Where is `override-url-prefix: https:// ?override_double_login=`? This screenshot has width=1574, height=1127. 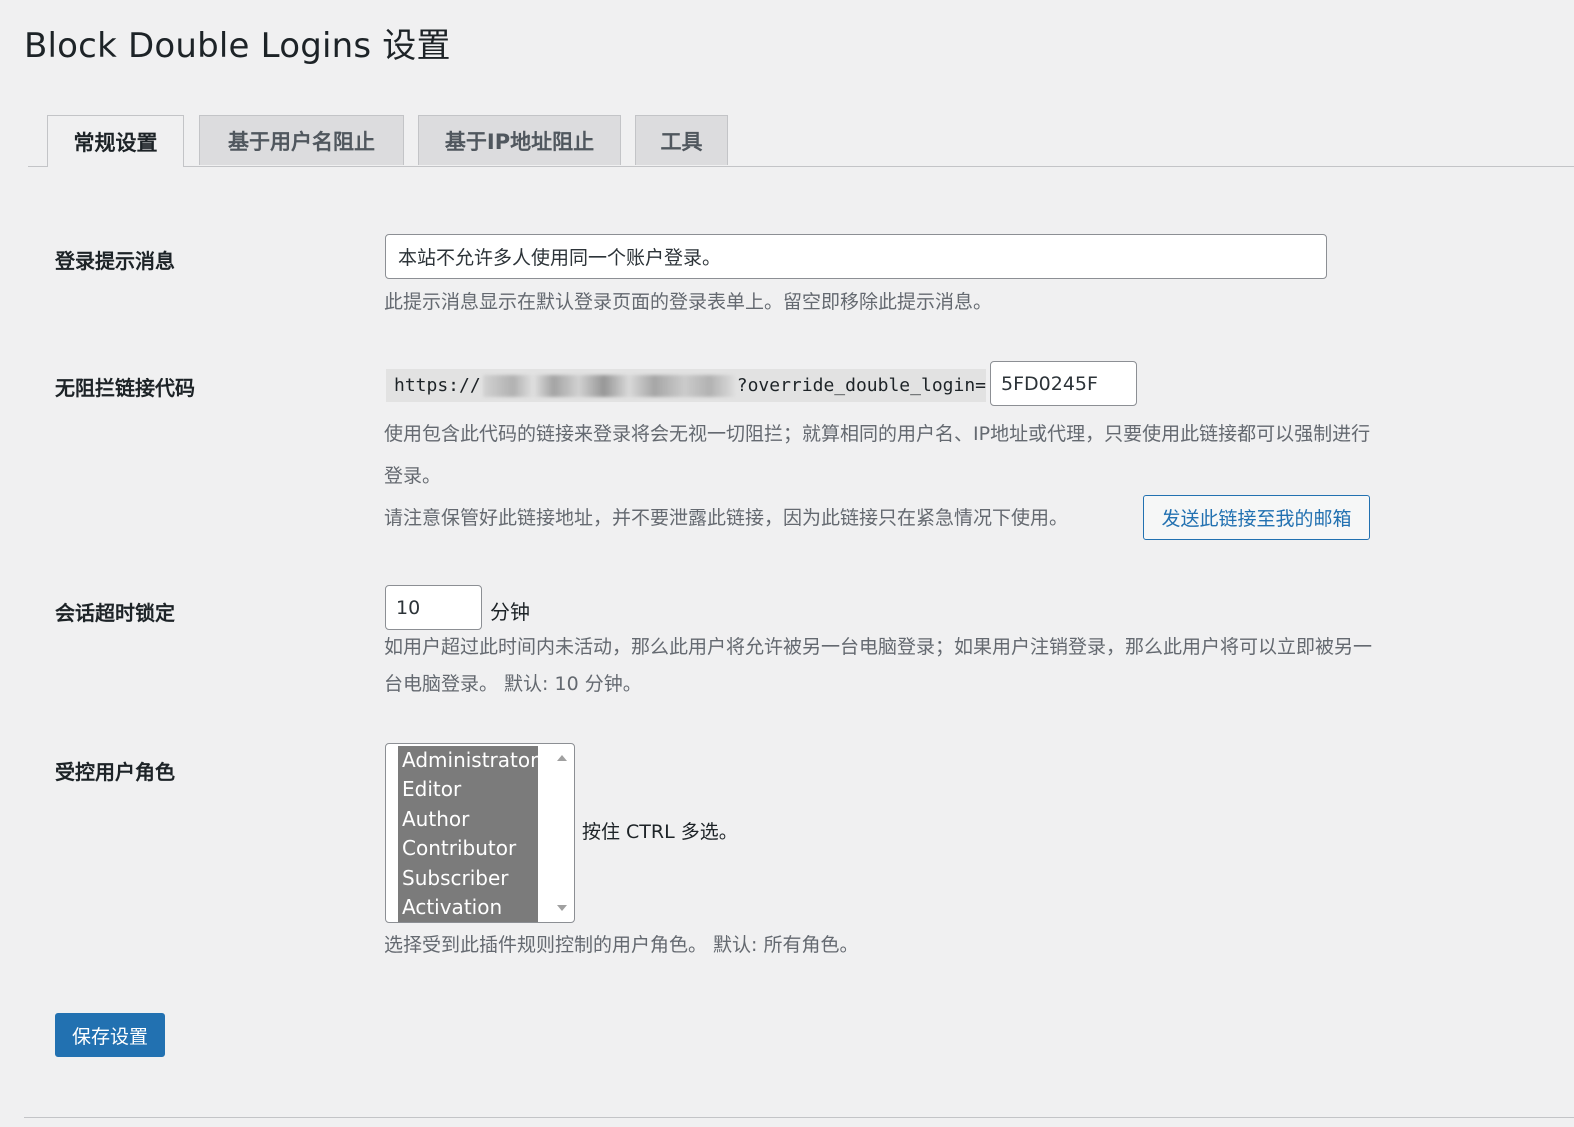
override-url-prefix: https:// ?override_double_login= is located at coordinates (686, 385).